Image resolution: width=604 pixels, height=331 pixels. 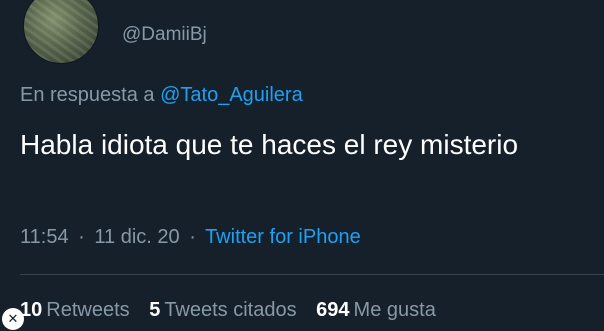 I want to click on tweet-source-link: Twitter for iPhone, so click(x=283, y=237).